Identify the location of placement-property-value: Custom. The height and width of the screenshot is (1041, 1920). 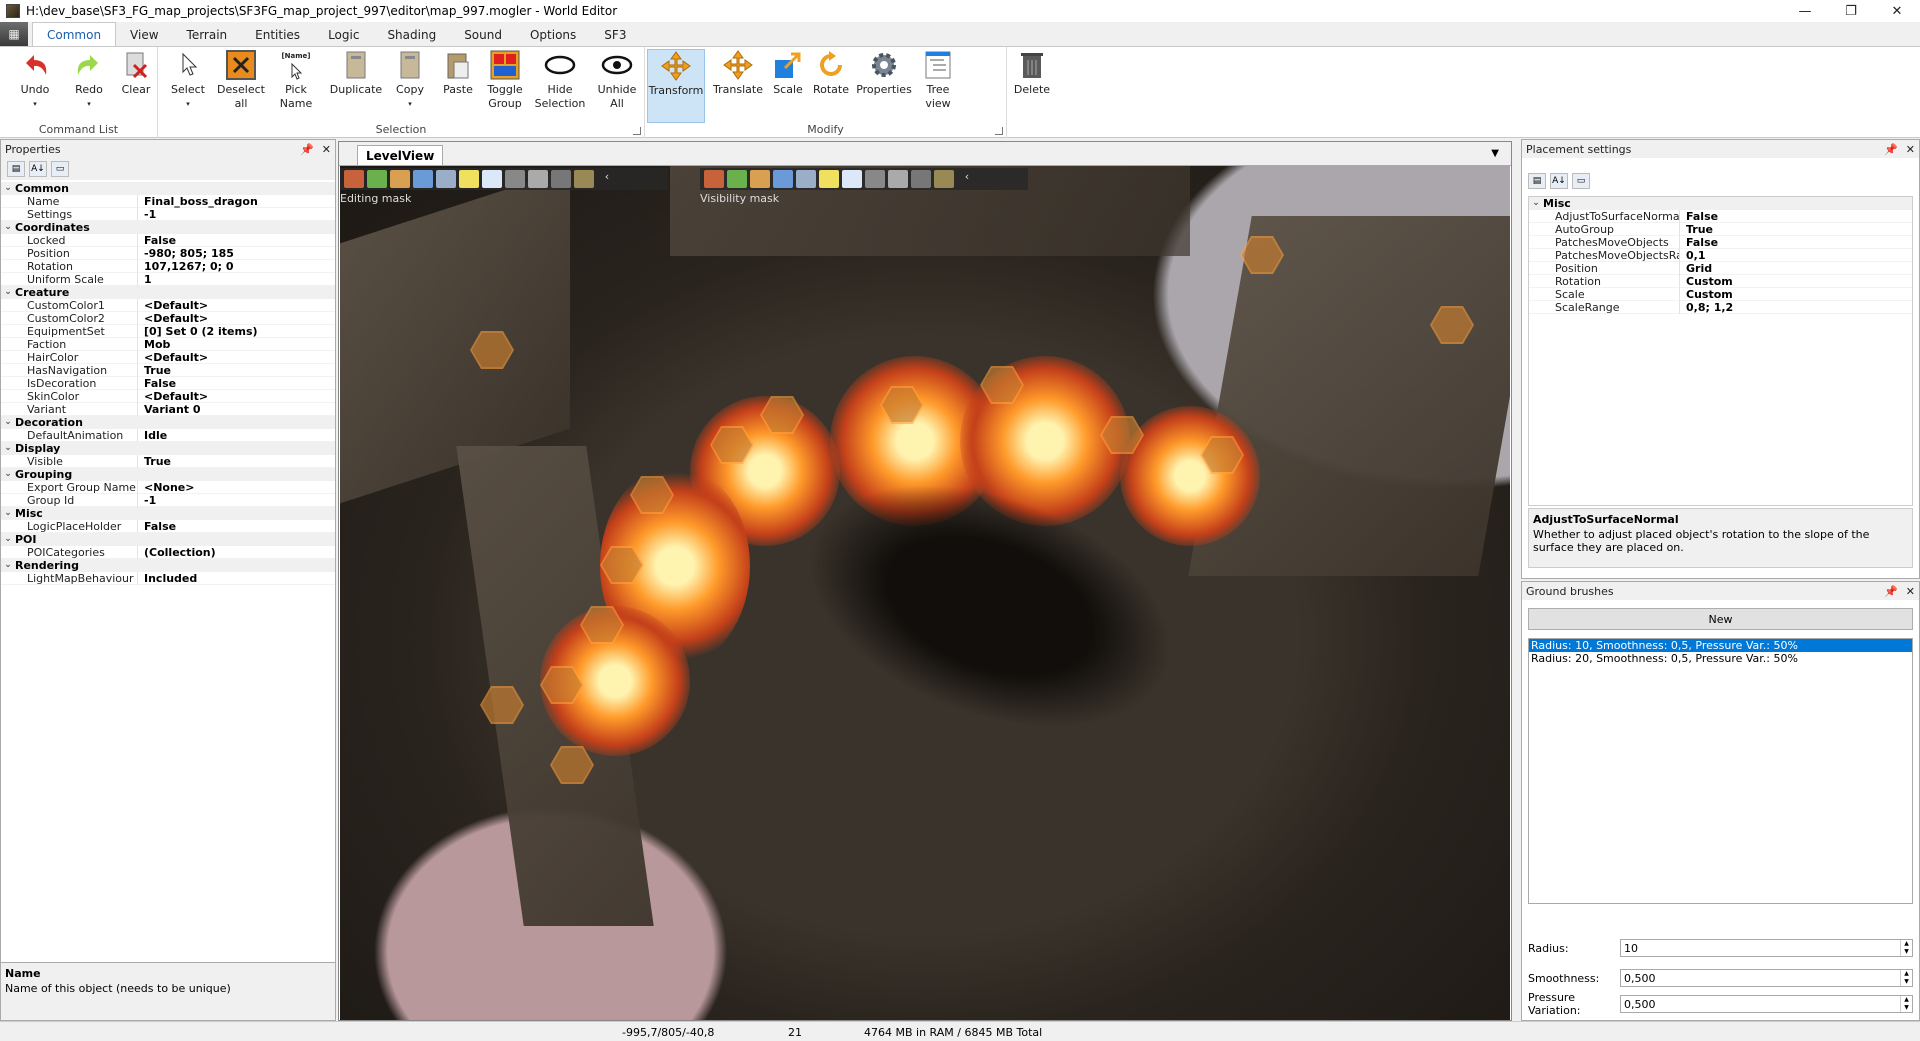
(1795, 281).